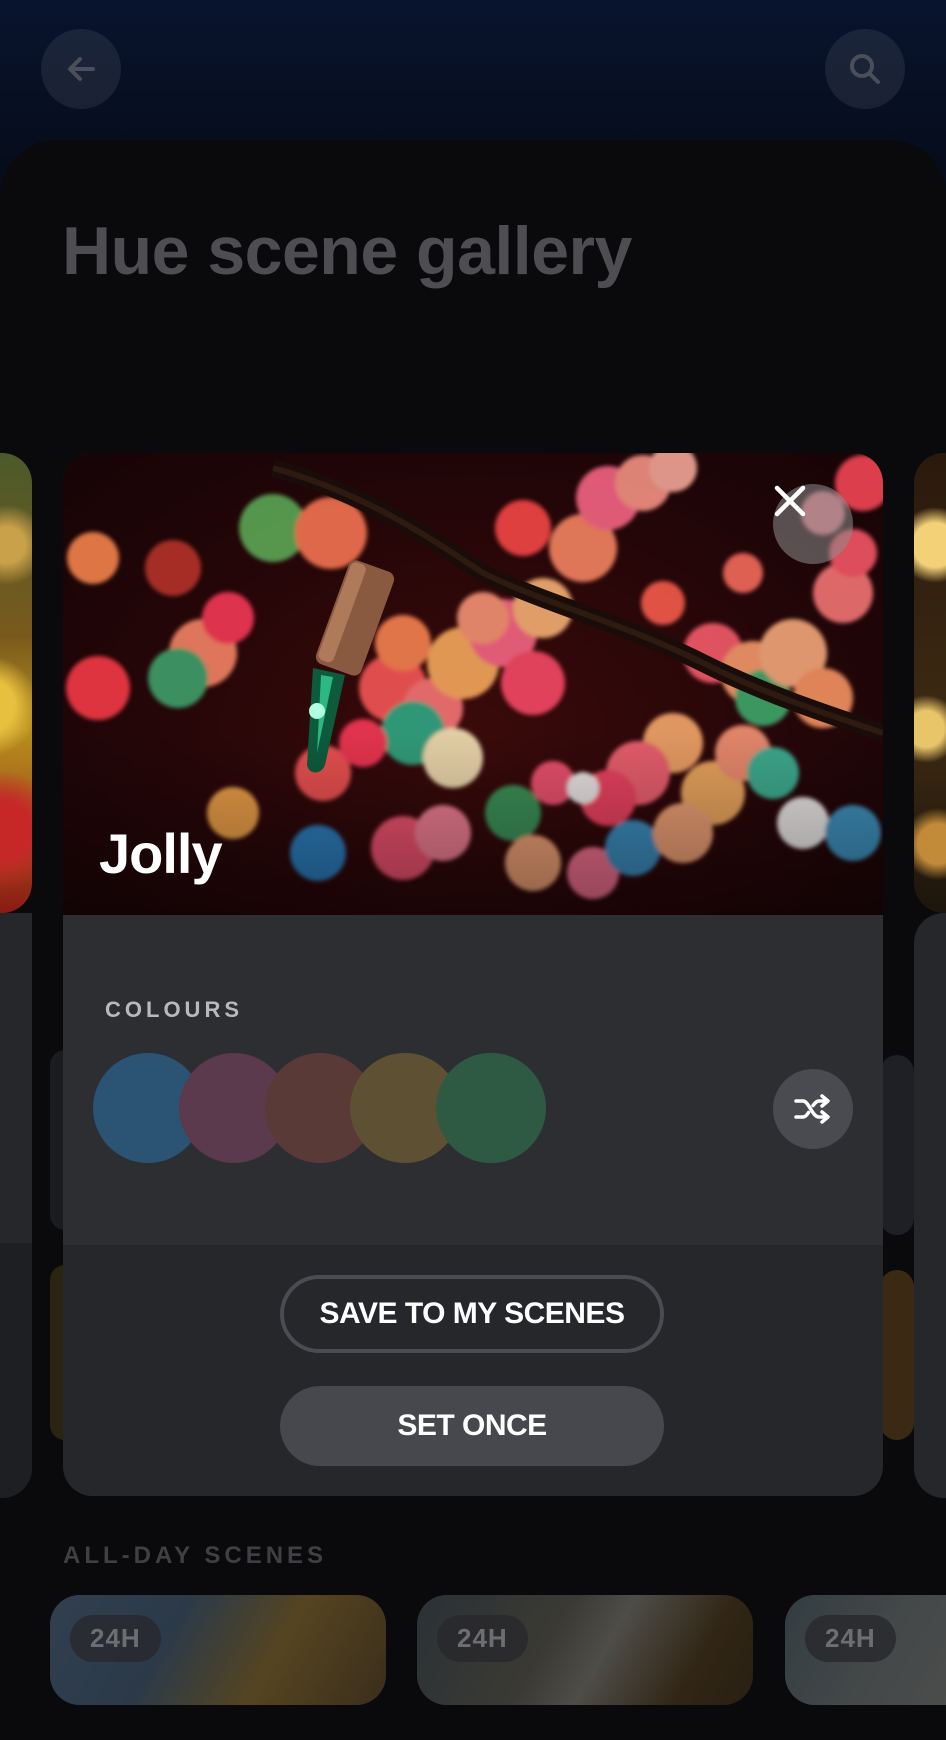  What do you see at coordinates (790, 501) in the screenshot?
I see `close-icon` at bounding box center [790, 501].